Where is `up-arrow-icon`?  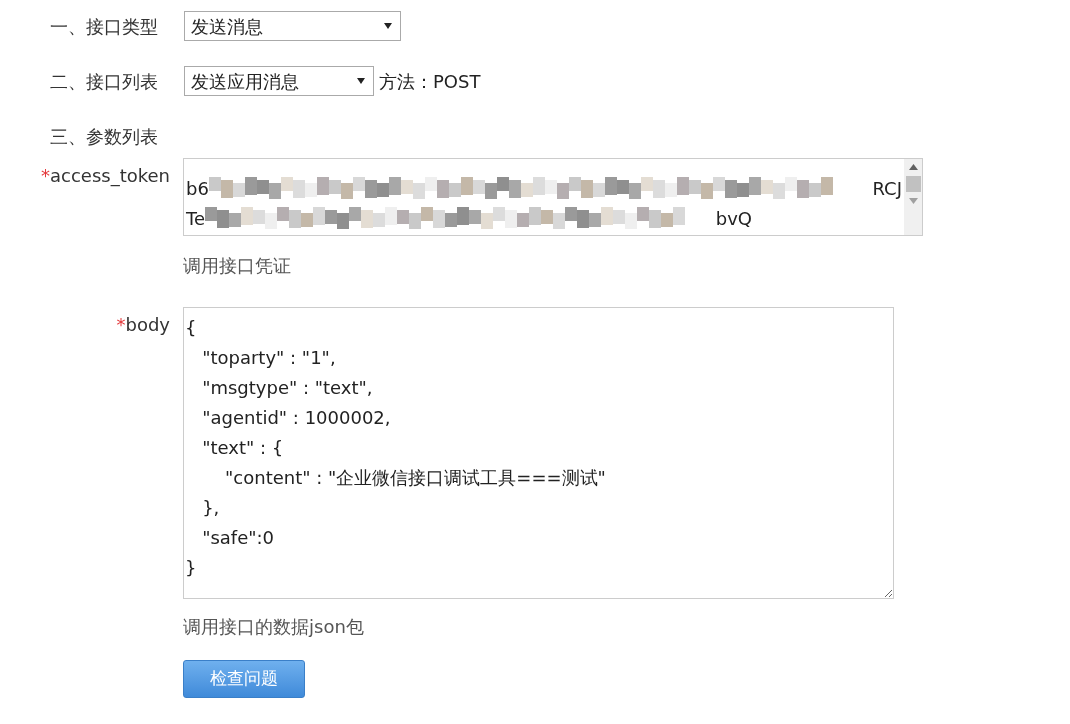 up-arrow-icon is located at coordinates (913, 167).